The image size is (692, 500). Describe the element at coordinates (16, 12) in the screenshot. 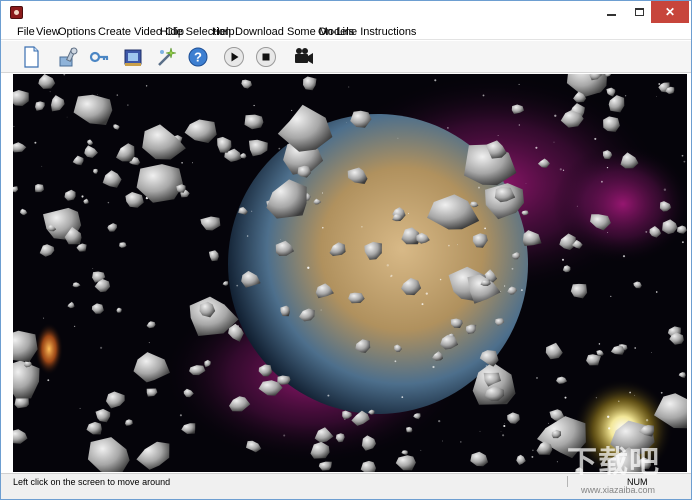

I see `app-icon` at that location.